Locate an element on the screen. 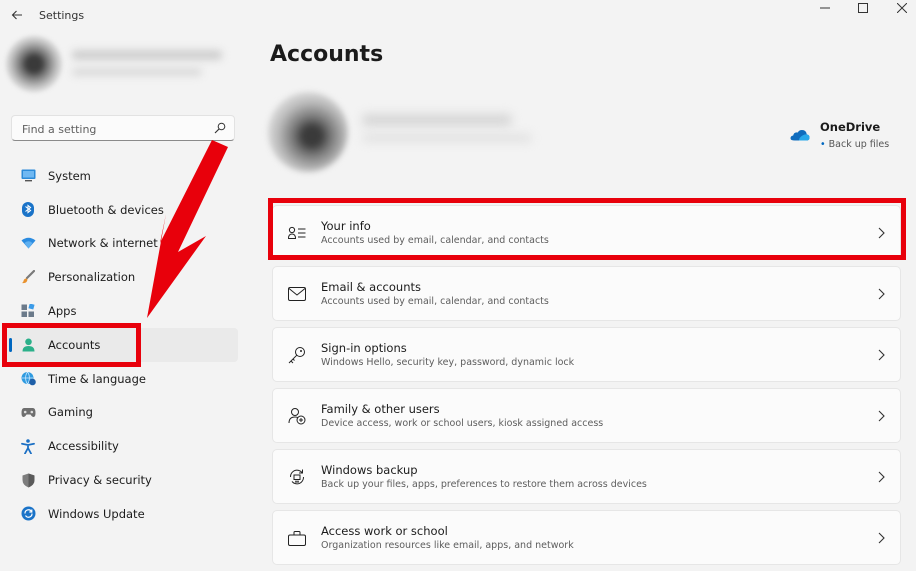 The height and width of the screenshot is (571, 916). person-add-icon is located at coordinates (297, 416).